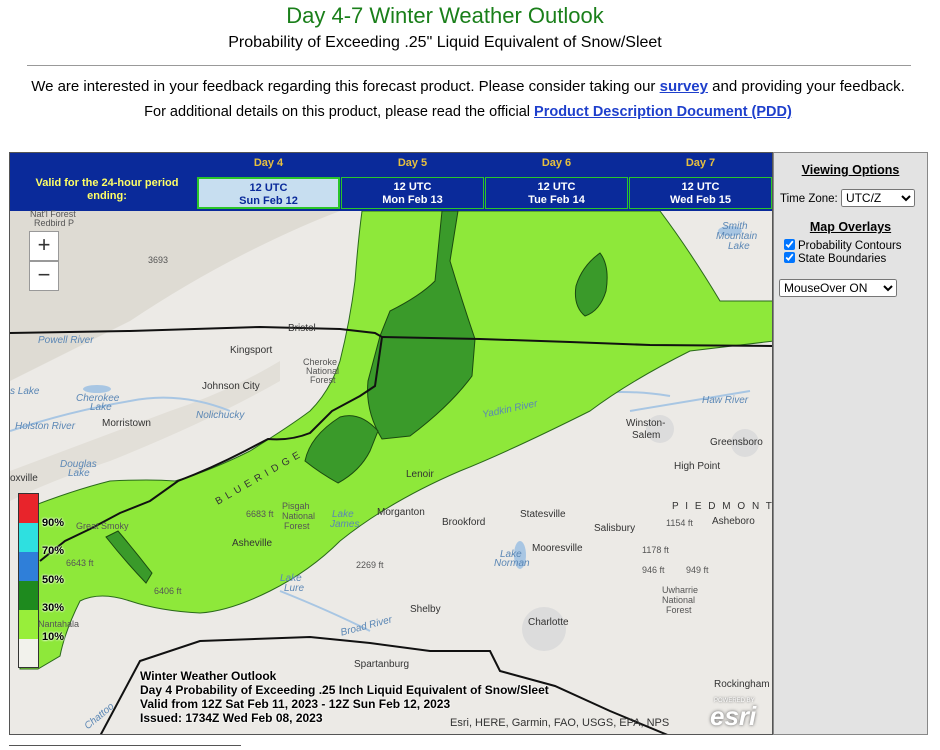  Describe the element at coordinates (548, 622) in the screenshot. I see `map-label: Charlotte` at that location.